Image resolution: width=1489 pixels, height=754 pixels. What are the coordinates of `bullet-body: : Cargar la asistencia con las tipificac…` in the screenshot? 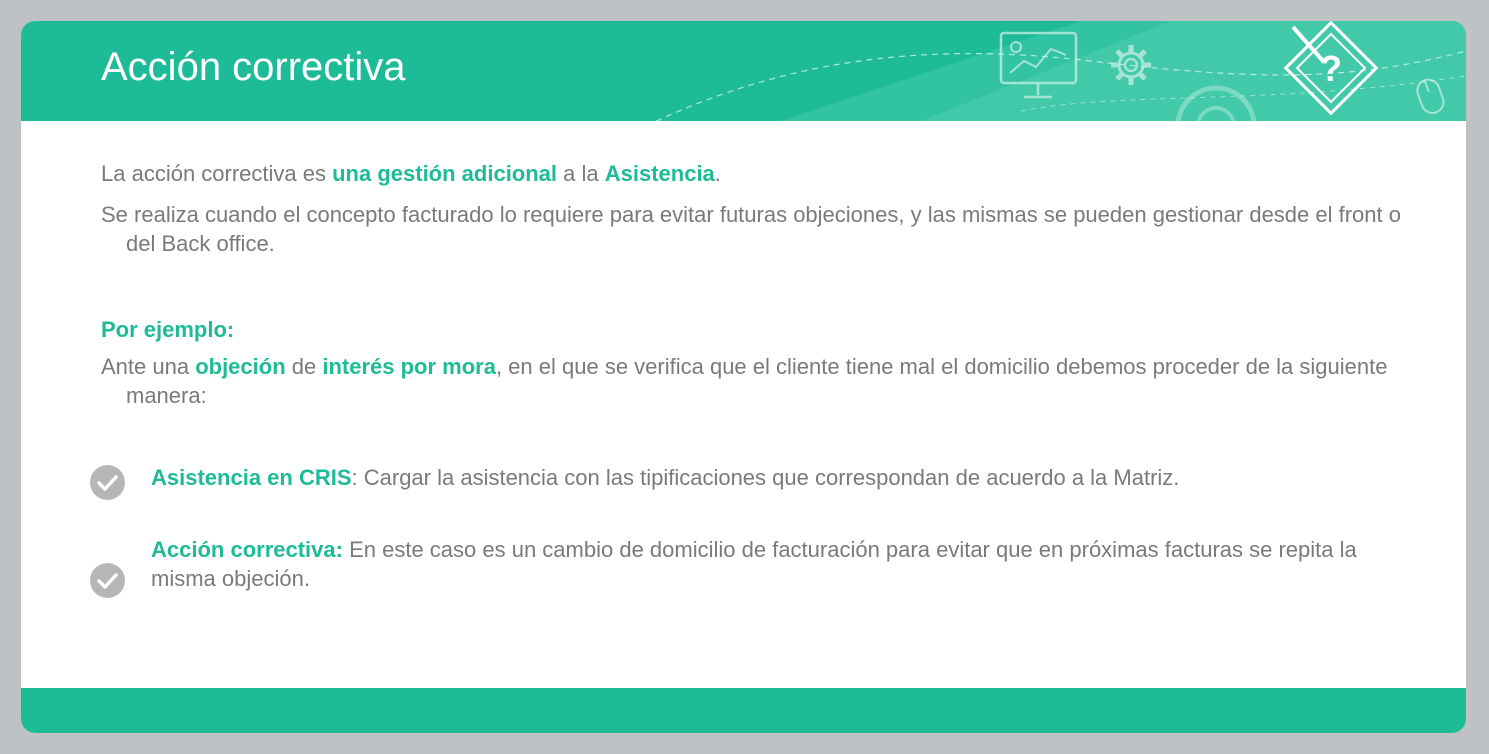 It's located at (765, 477).